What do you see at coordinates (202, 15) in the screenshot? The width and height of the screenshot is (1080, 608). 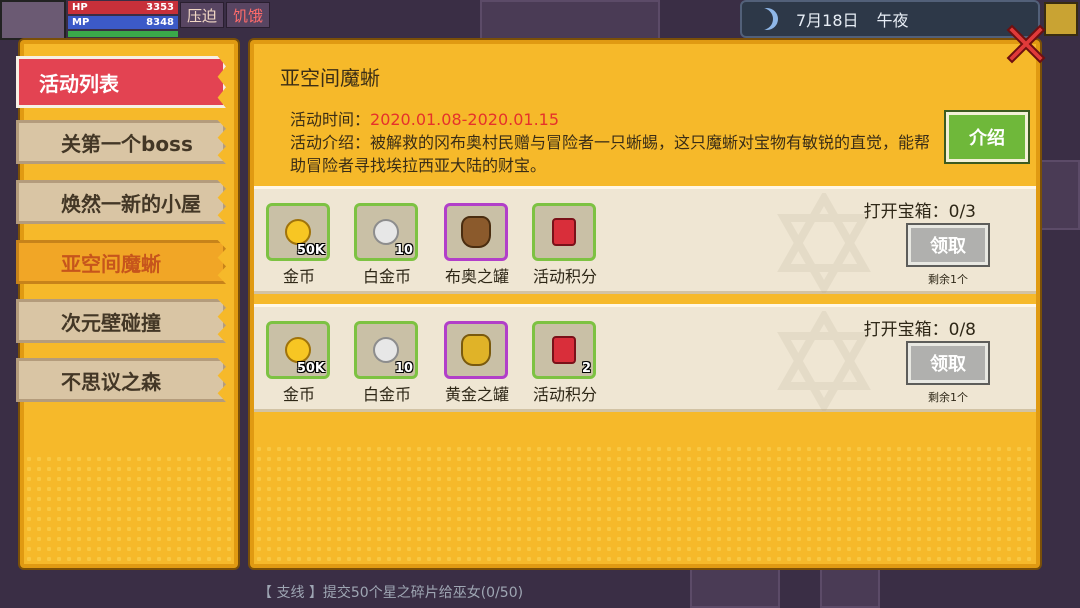 I see `status-oppression: 压迫` at bounding box center [202, 15].